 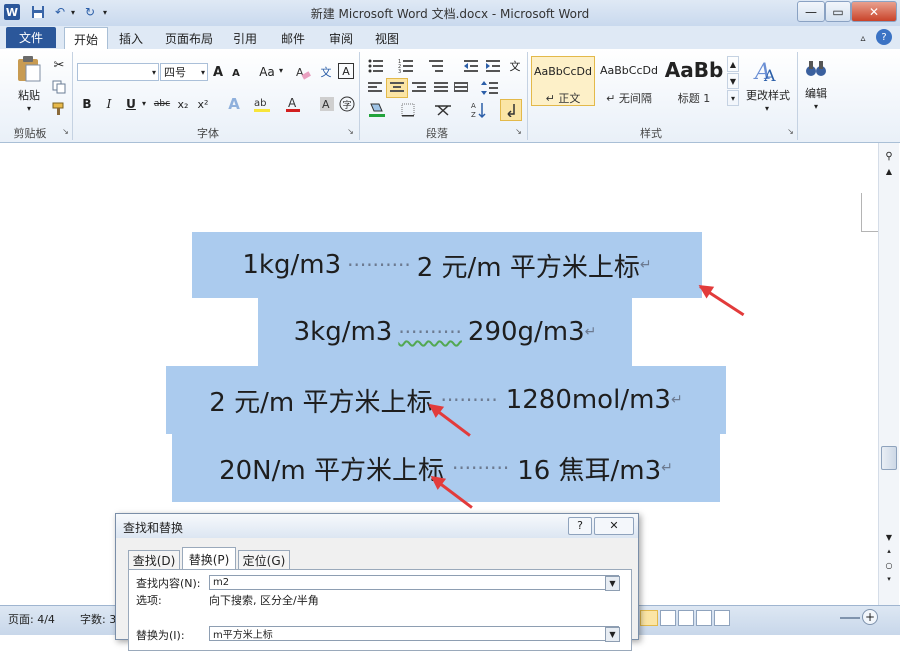 I want to click on collapse-ribbon-icon: ▵, so click(x=863, y=38).